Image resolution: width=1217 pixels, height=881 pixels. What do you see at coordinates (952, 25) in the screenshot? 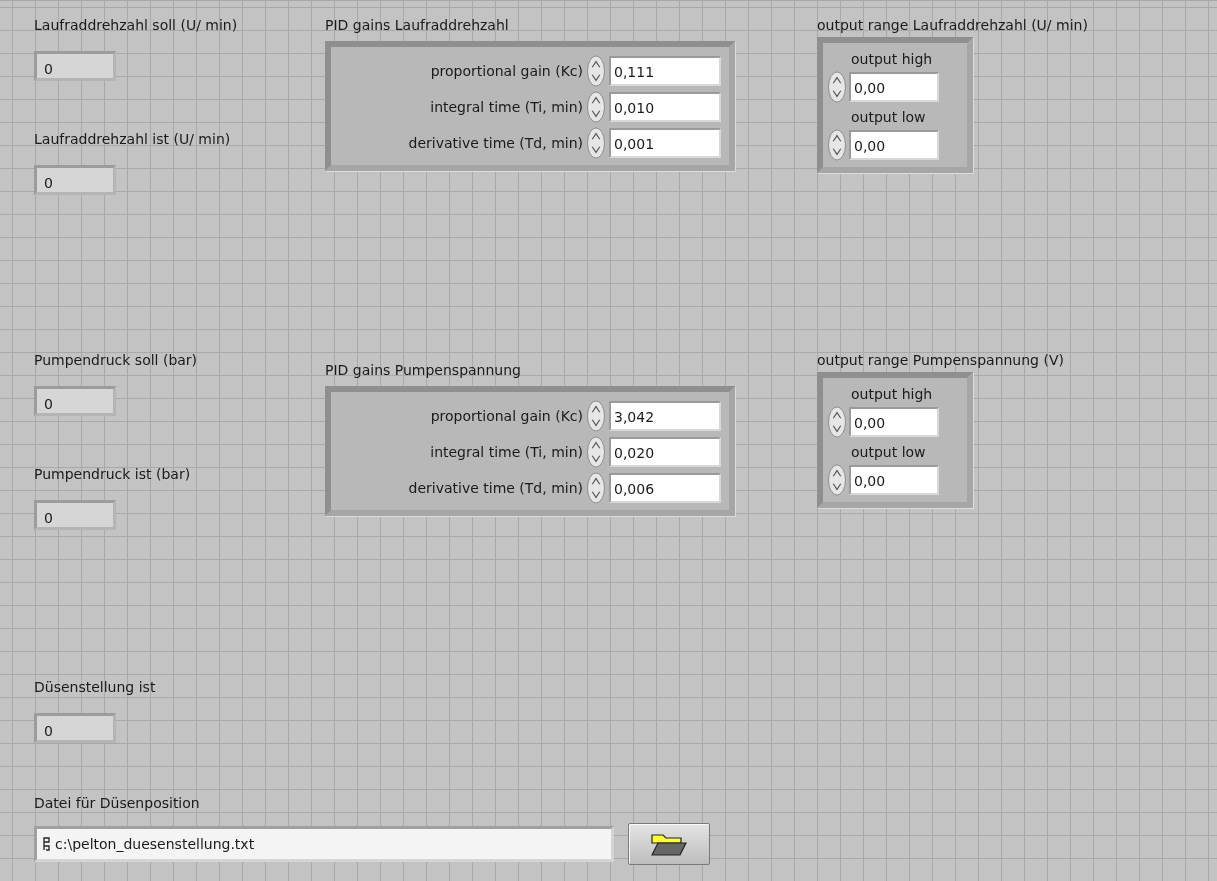
I see `cluster-label: output range Laufraddrehzahl (U/ min)` at bounding box center [952, 25].